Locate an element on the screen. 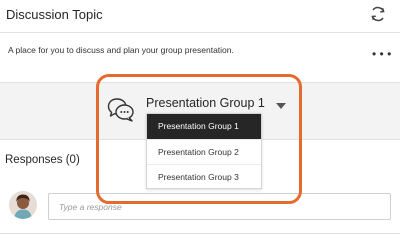 This screenshot has width=400, height=244. dropdown-option: Presentation Group 1 is located at coordinates (204, 126).